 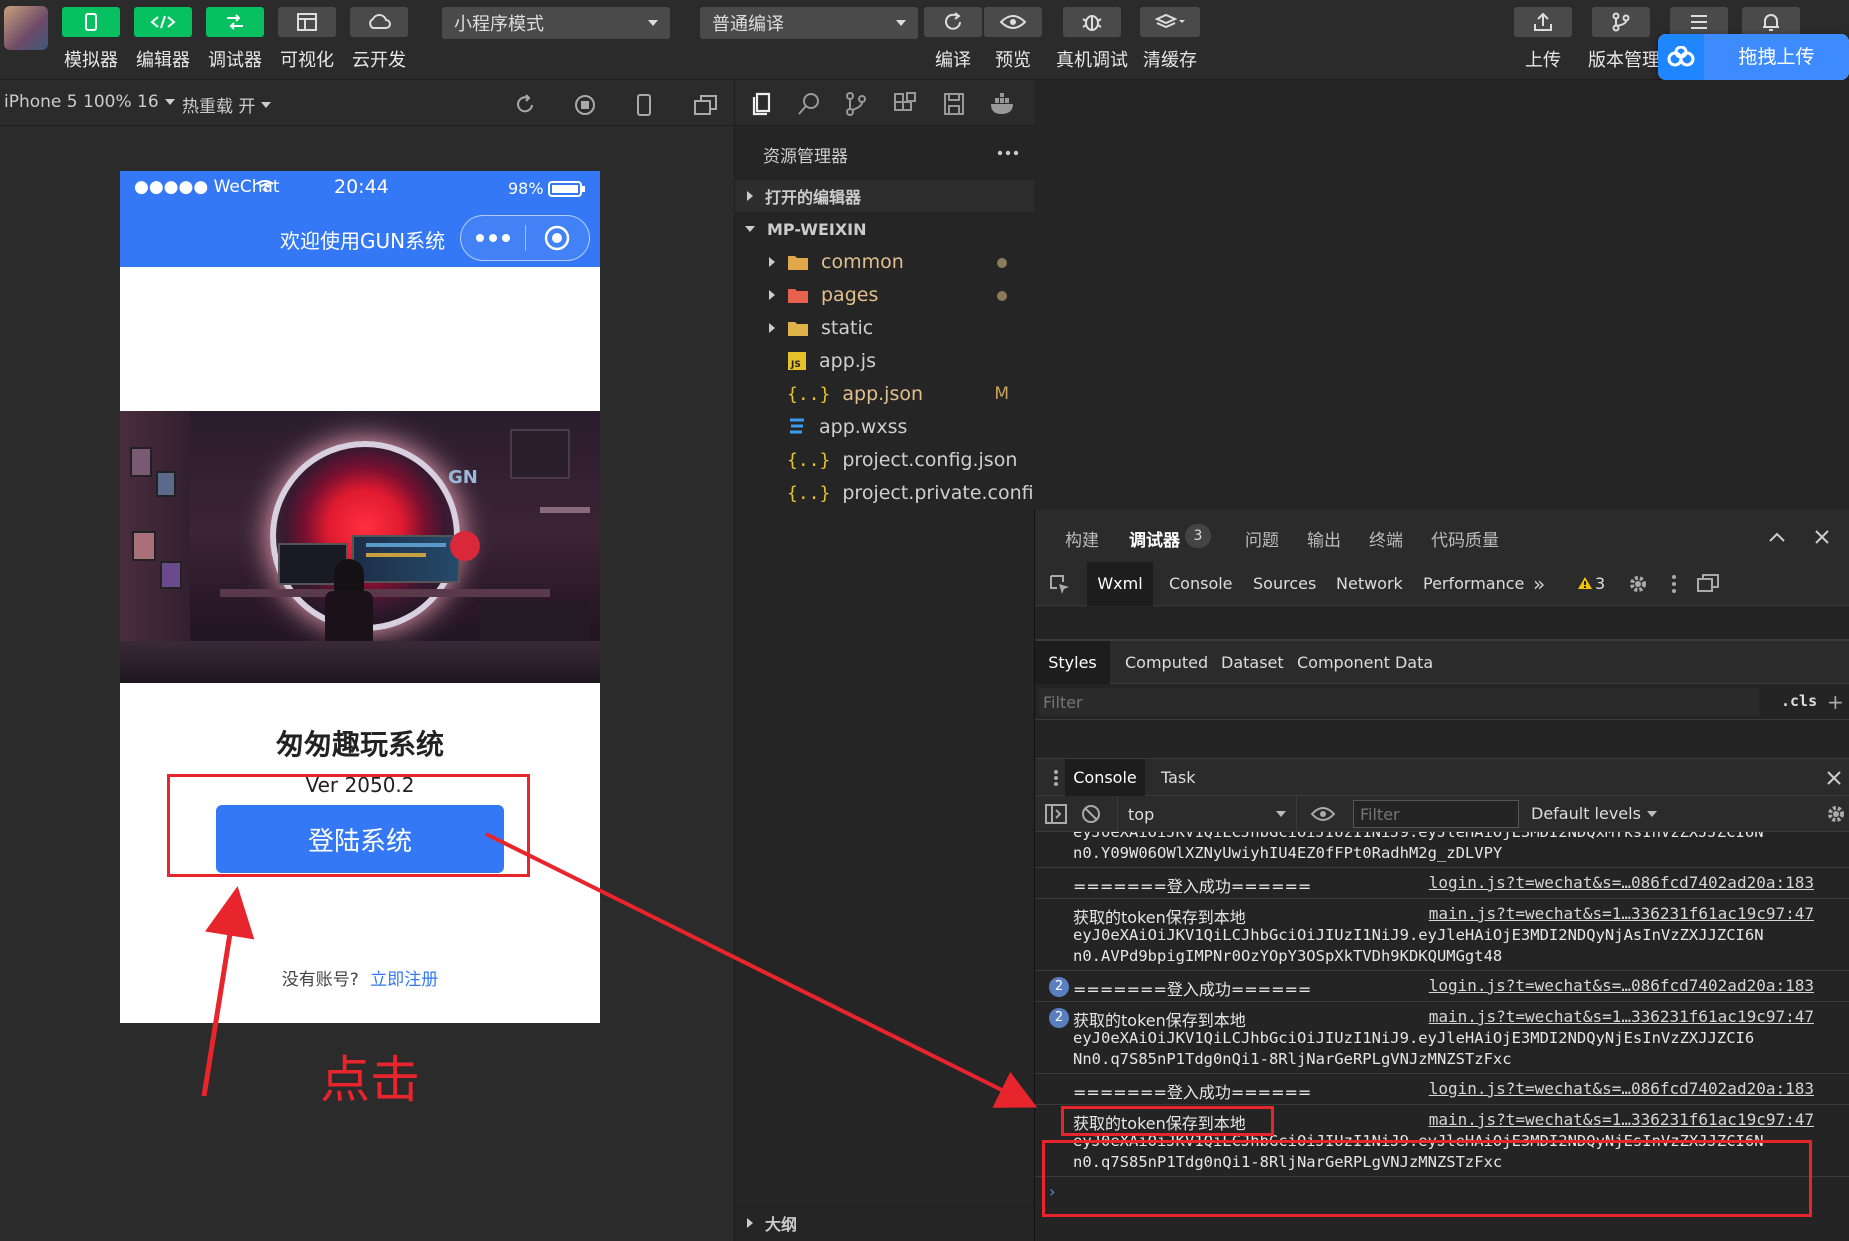 What do you see at coordinates (235, 22) in the screenshot?
I see `debugger-toggle-button` at bounding box center [235, 22].